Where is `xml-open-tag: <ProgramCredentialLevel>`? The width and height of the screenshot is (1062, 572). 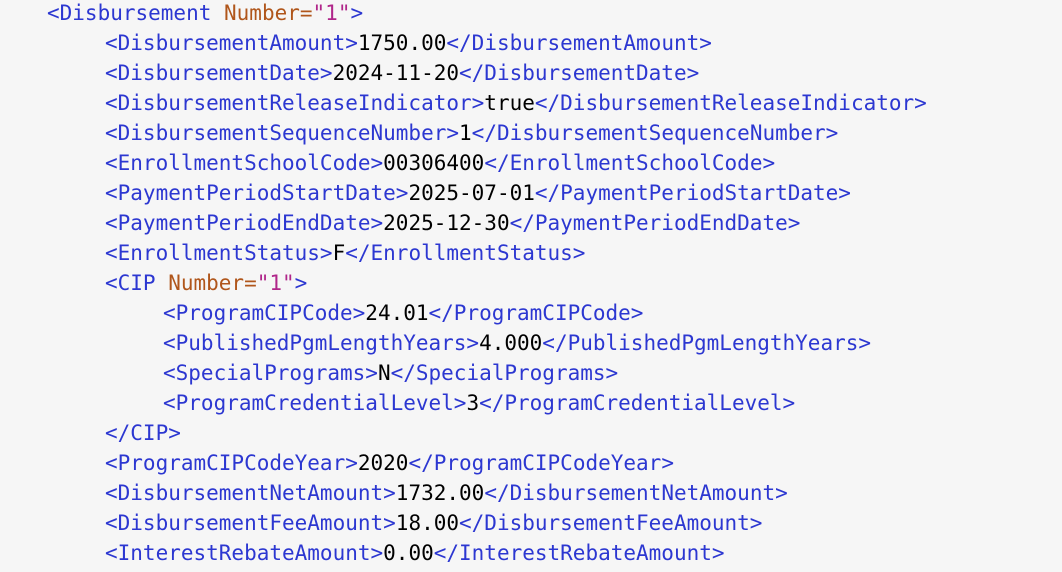
xml-open-tag: <ProgramCredentialLevel> is located at coordinates (315, 403).